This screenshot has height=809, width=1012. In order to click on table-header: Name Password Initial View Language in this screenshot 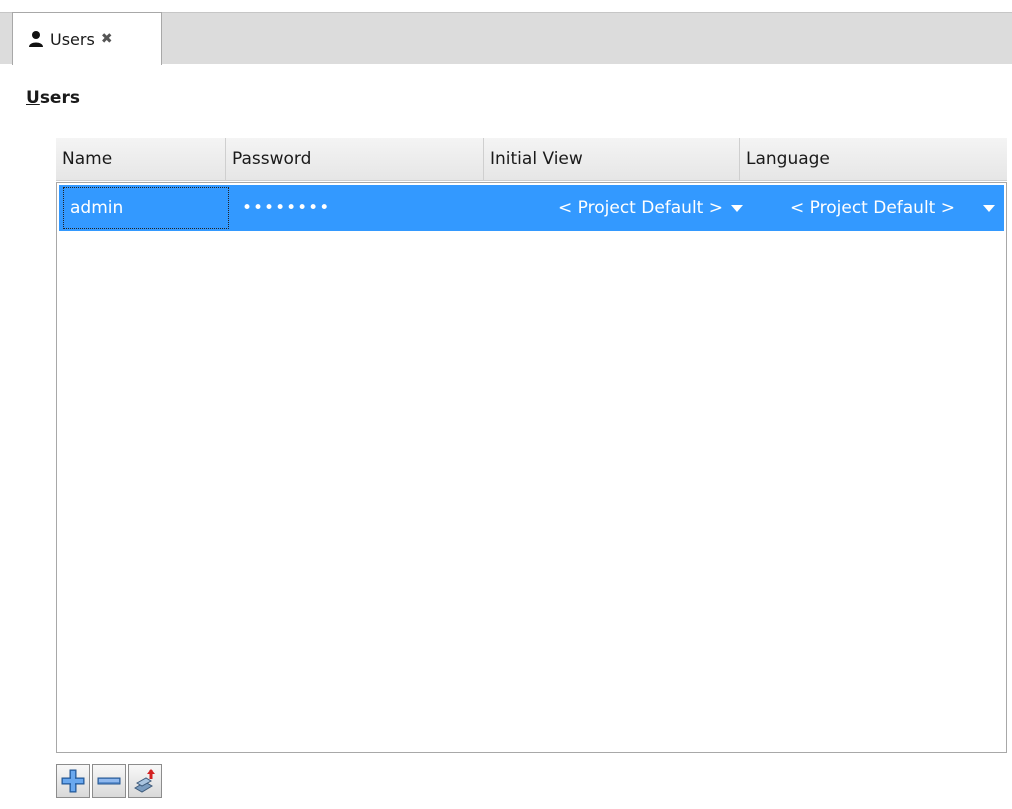, I will do `click(531, 159)`.